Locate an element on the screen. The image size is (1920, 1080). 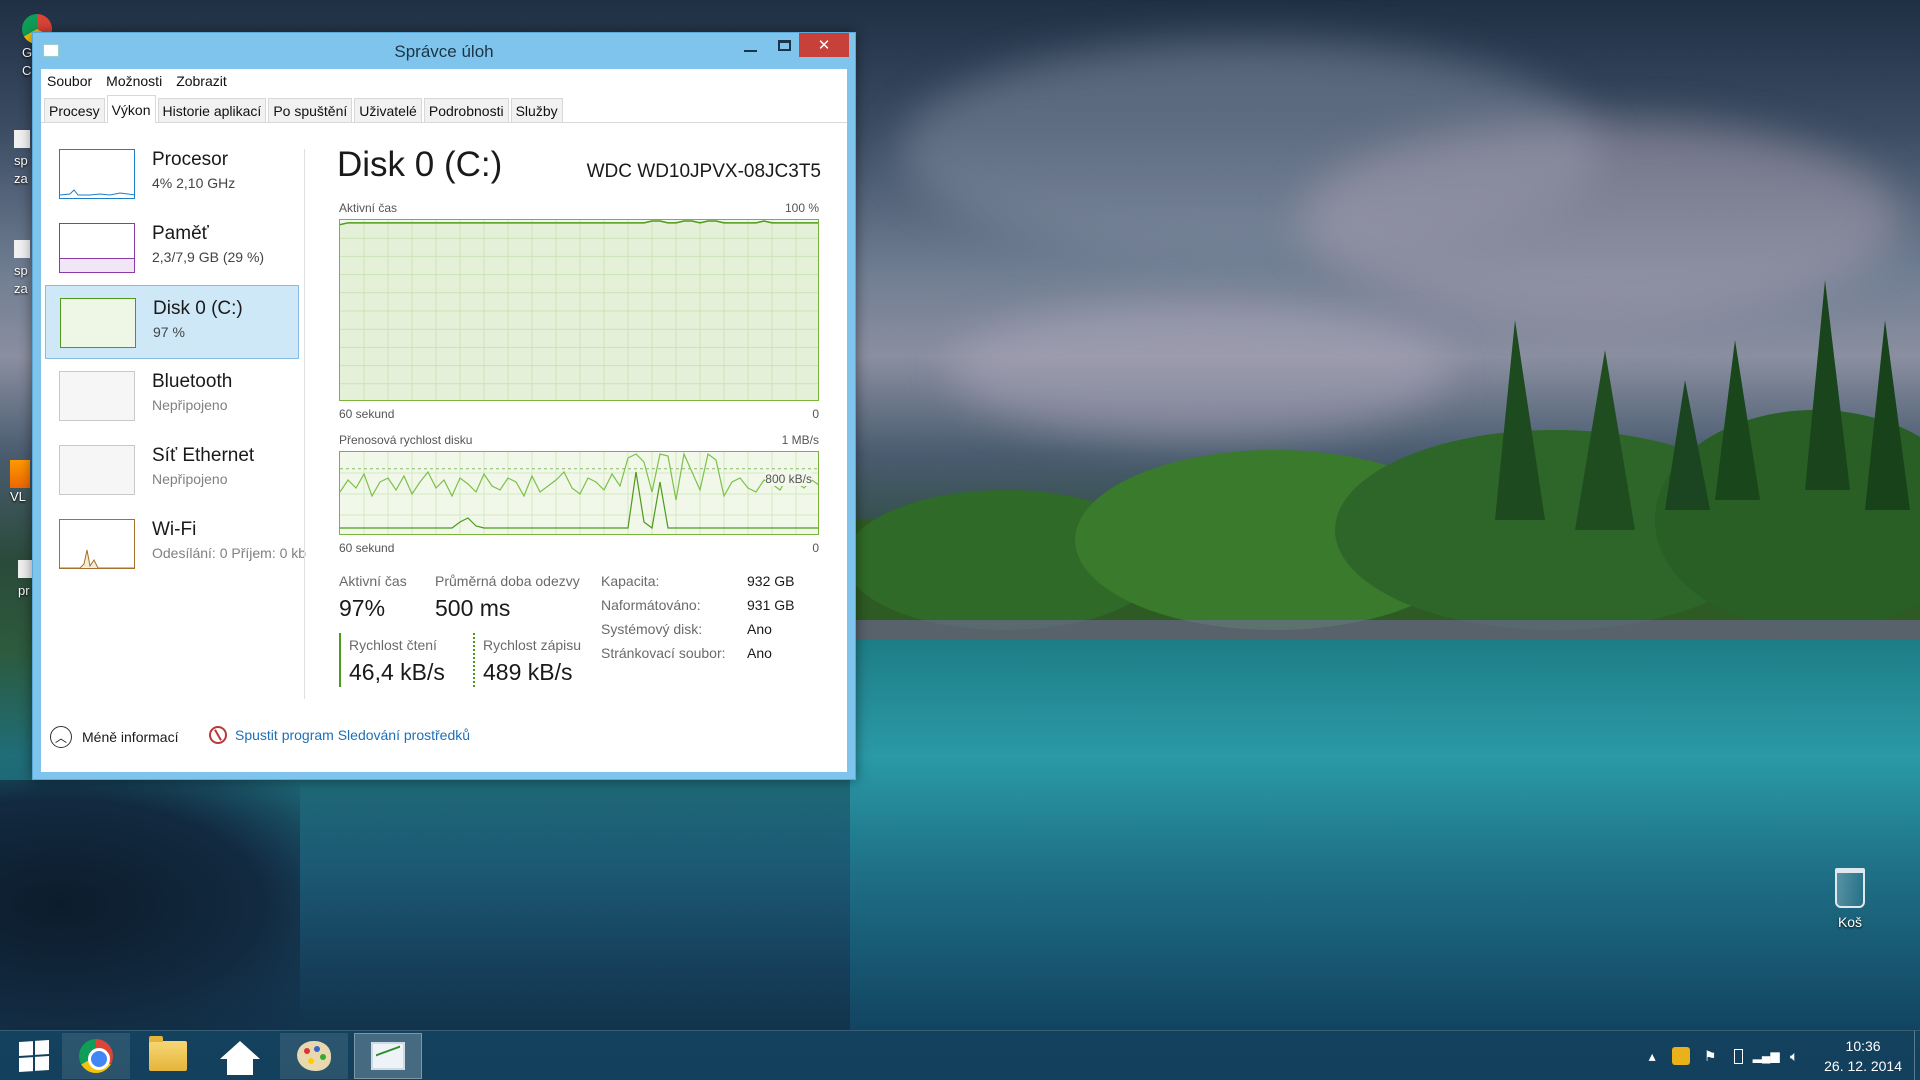
start-button is located at coordinates (34, 1056).